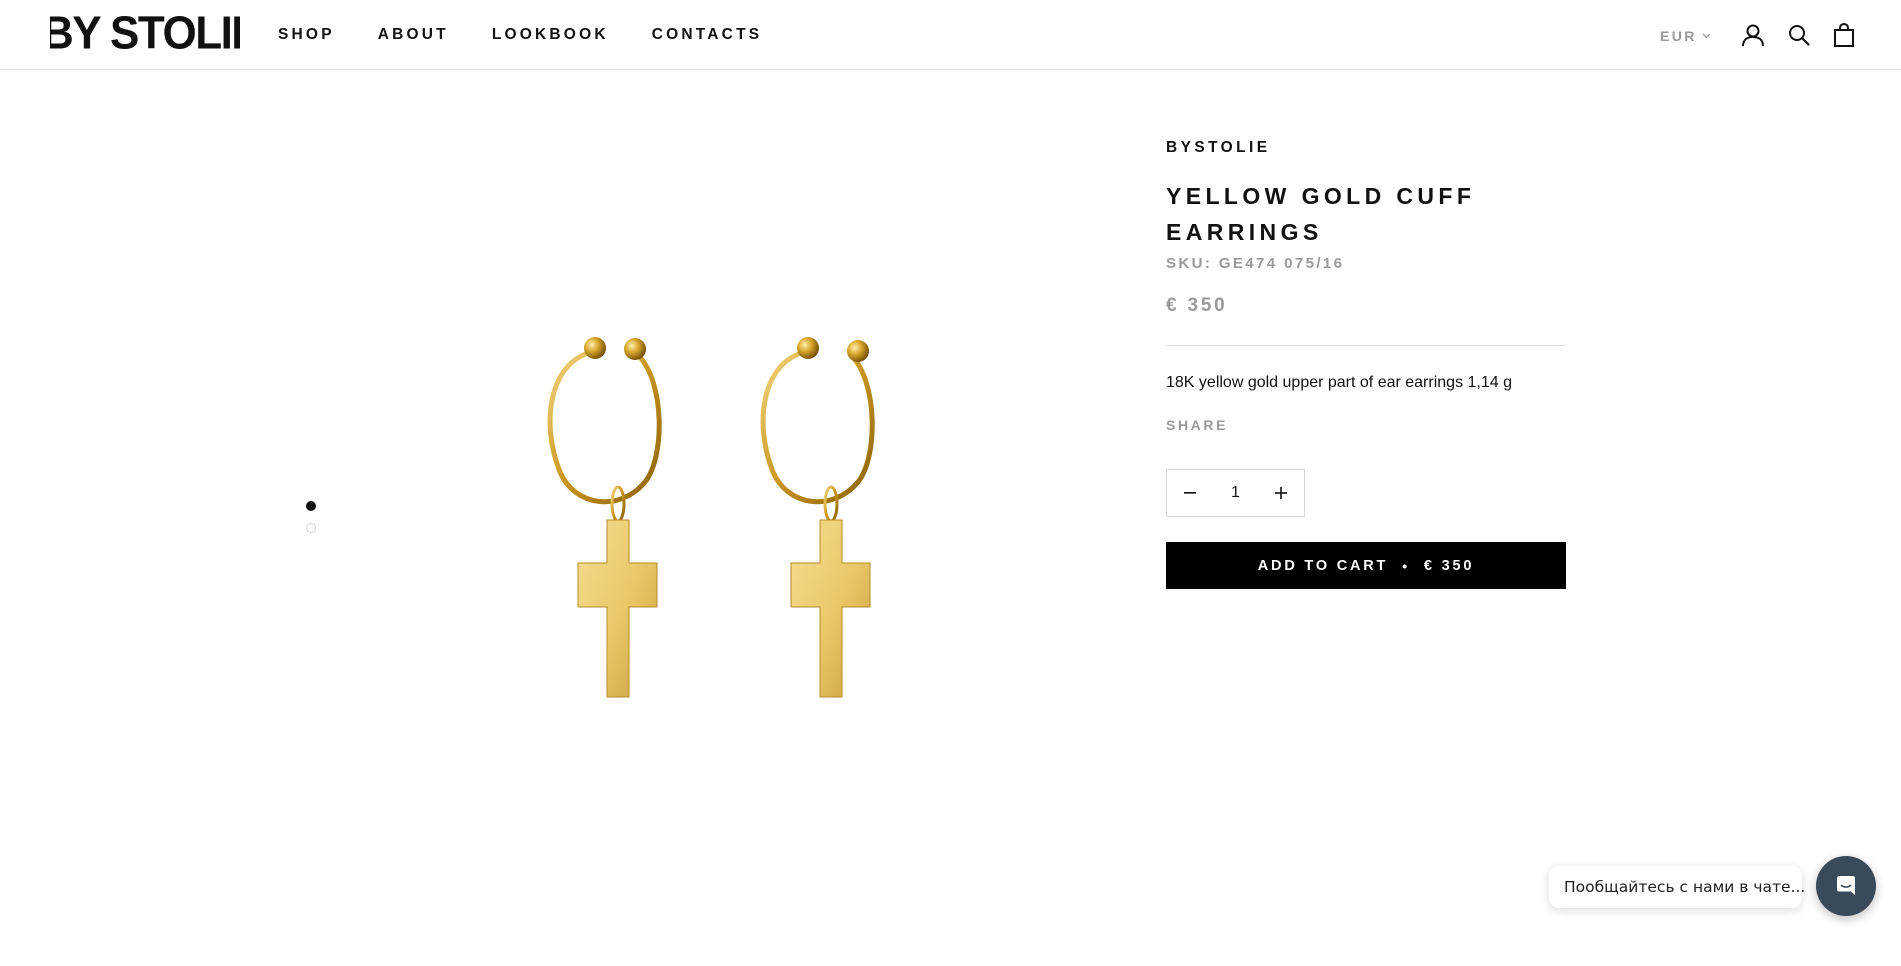  I want to click on currency-selector: EUR, so click(1685, 36).